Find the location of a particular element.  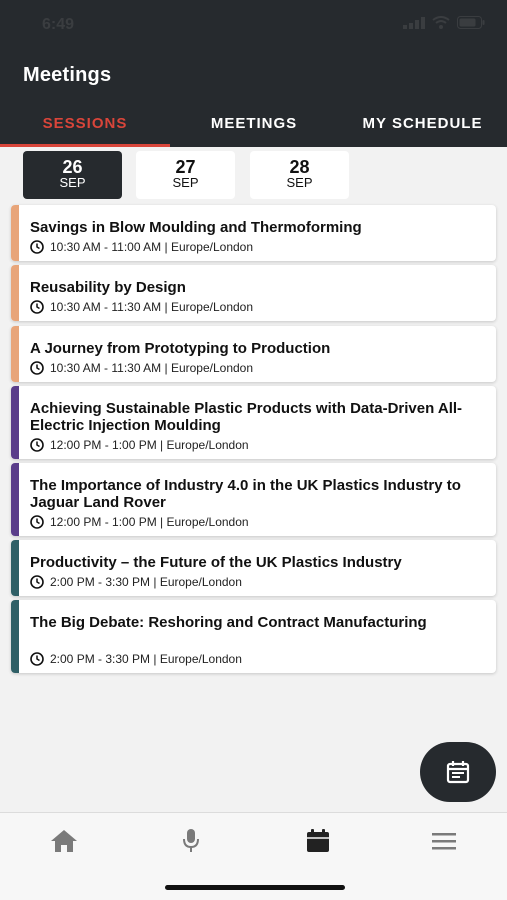

nav-agenda-button is located at coordinates (318, 841).